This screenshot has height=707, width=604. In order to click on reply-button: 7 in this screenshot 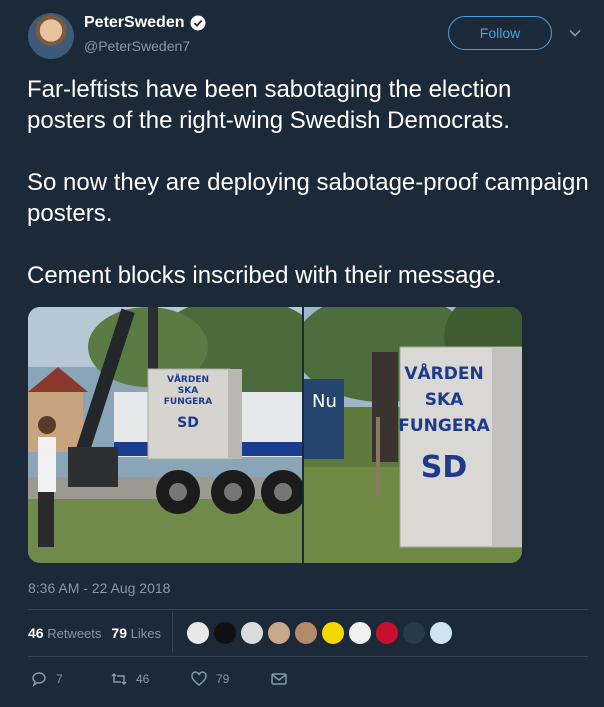, I will do `click(70, 679)`.